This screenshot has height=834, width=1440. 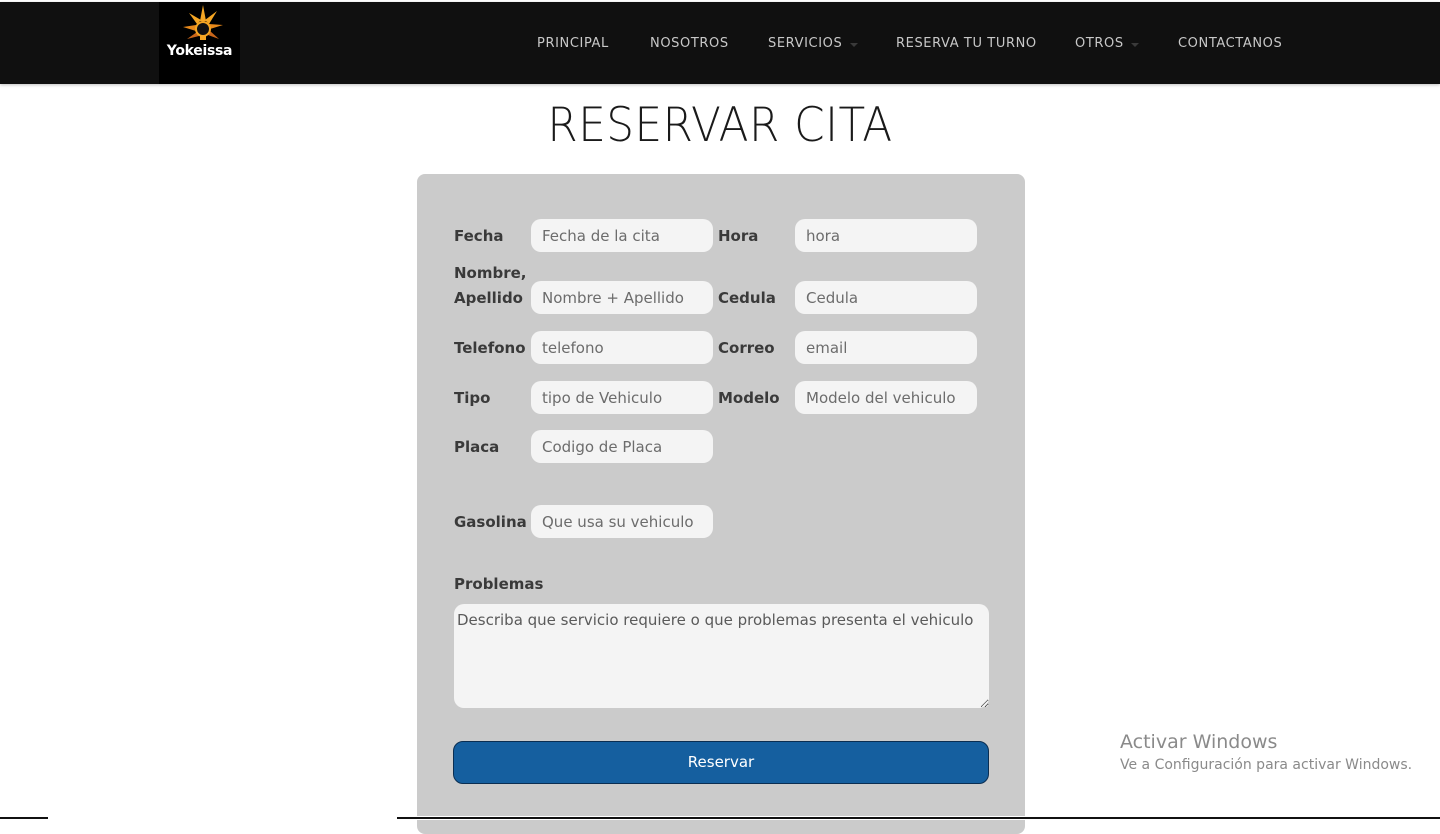 I want to click on correo-input, so click(x=886, y=347).